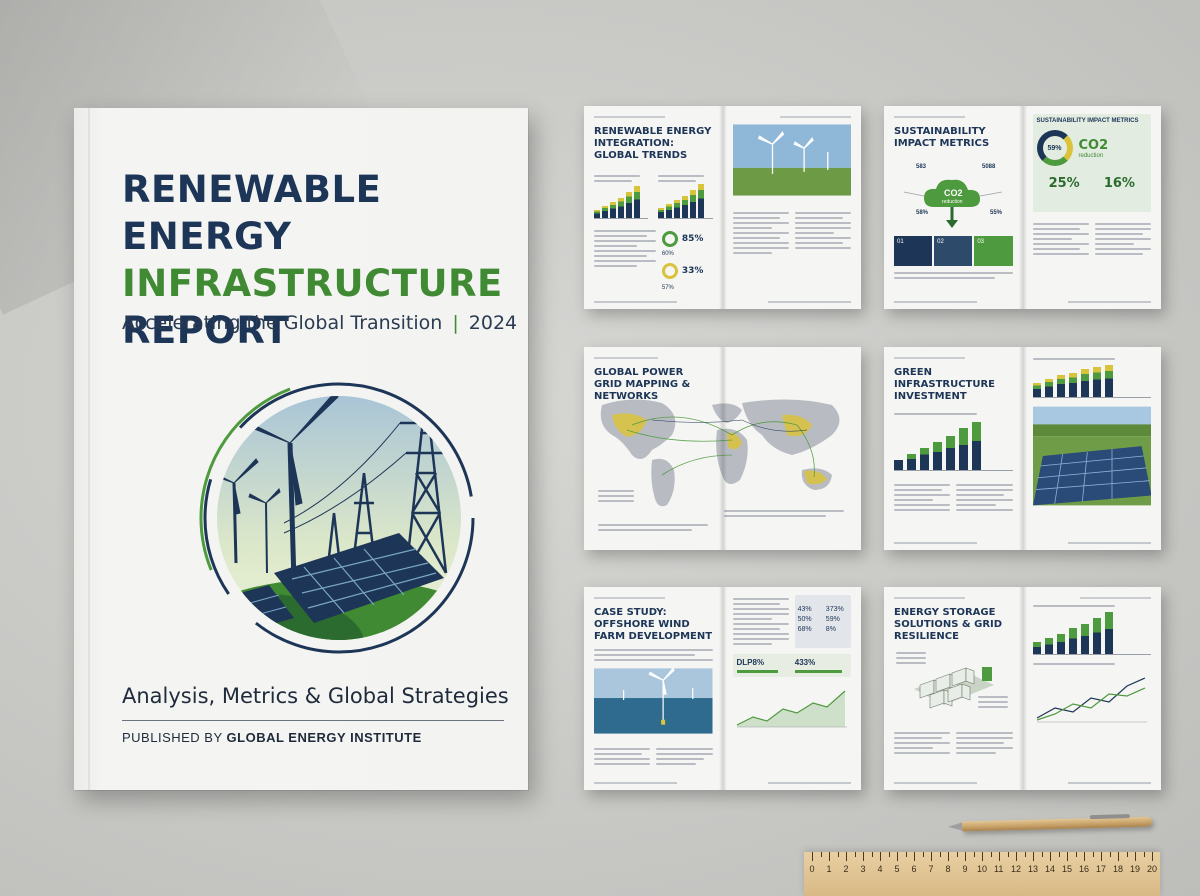  Describe the element at coordinates (955, 826) in the screenshot. I see `pen-tip` at that location.